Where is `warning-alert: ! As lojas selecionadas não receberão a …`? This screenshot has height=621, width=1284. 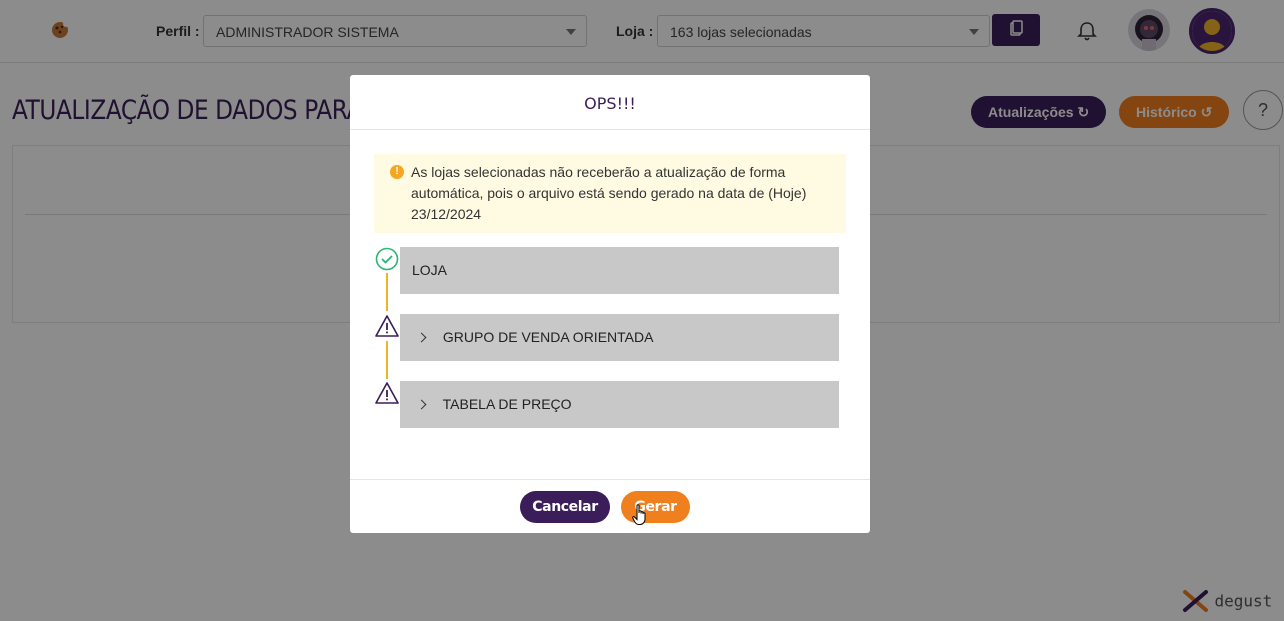 warning-alert: ! As lojas selecionadas não receberão a … is located at coordinates (610, 193).